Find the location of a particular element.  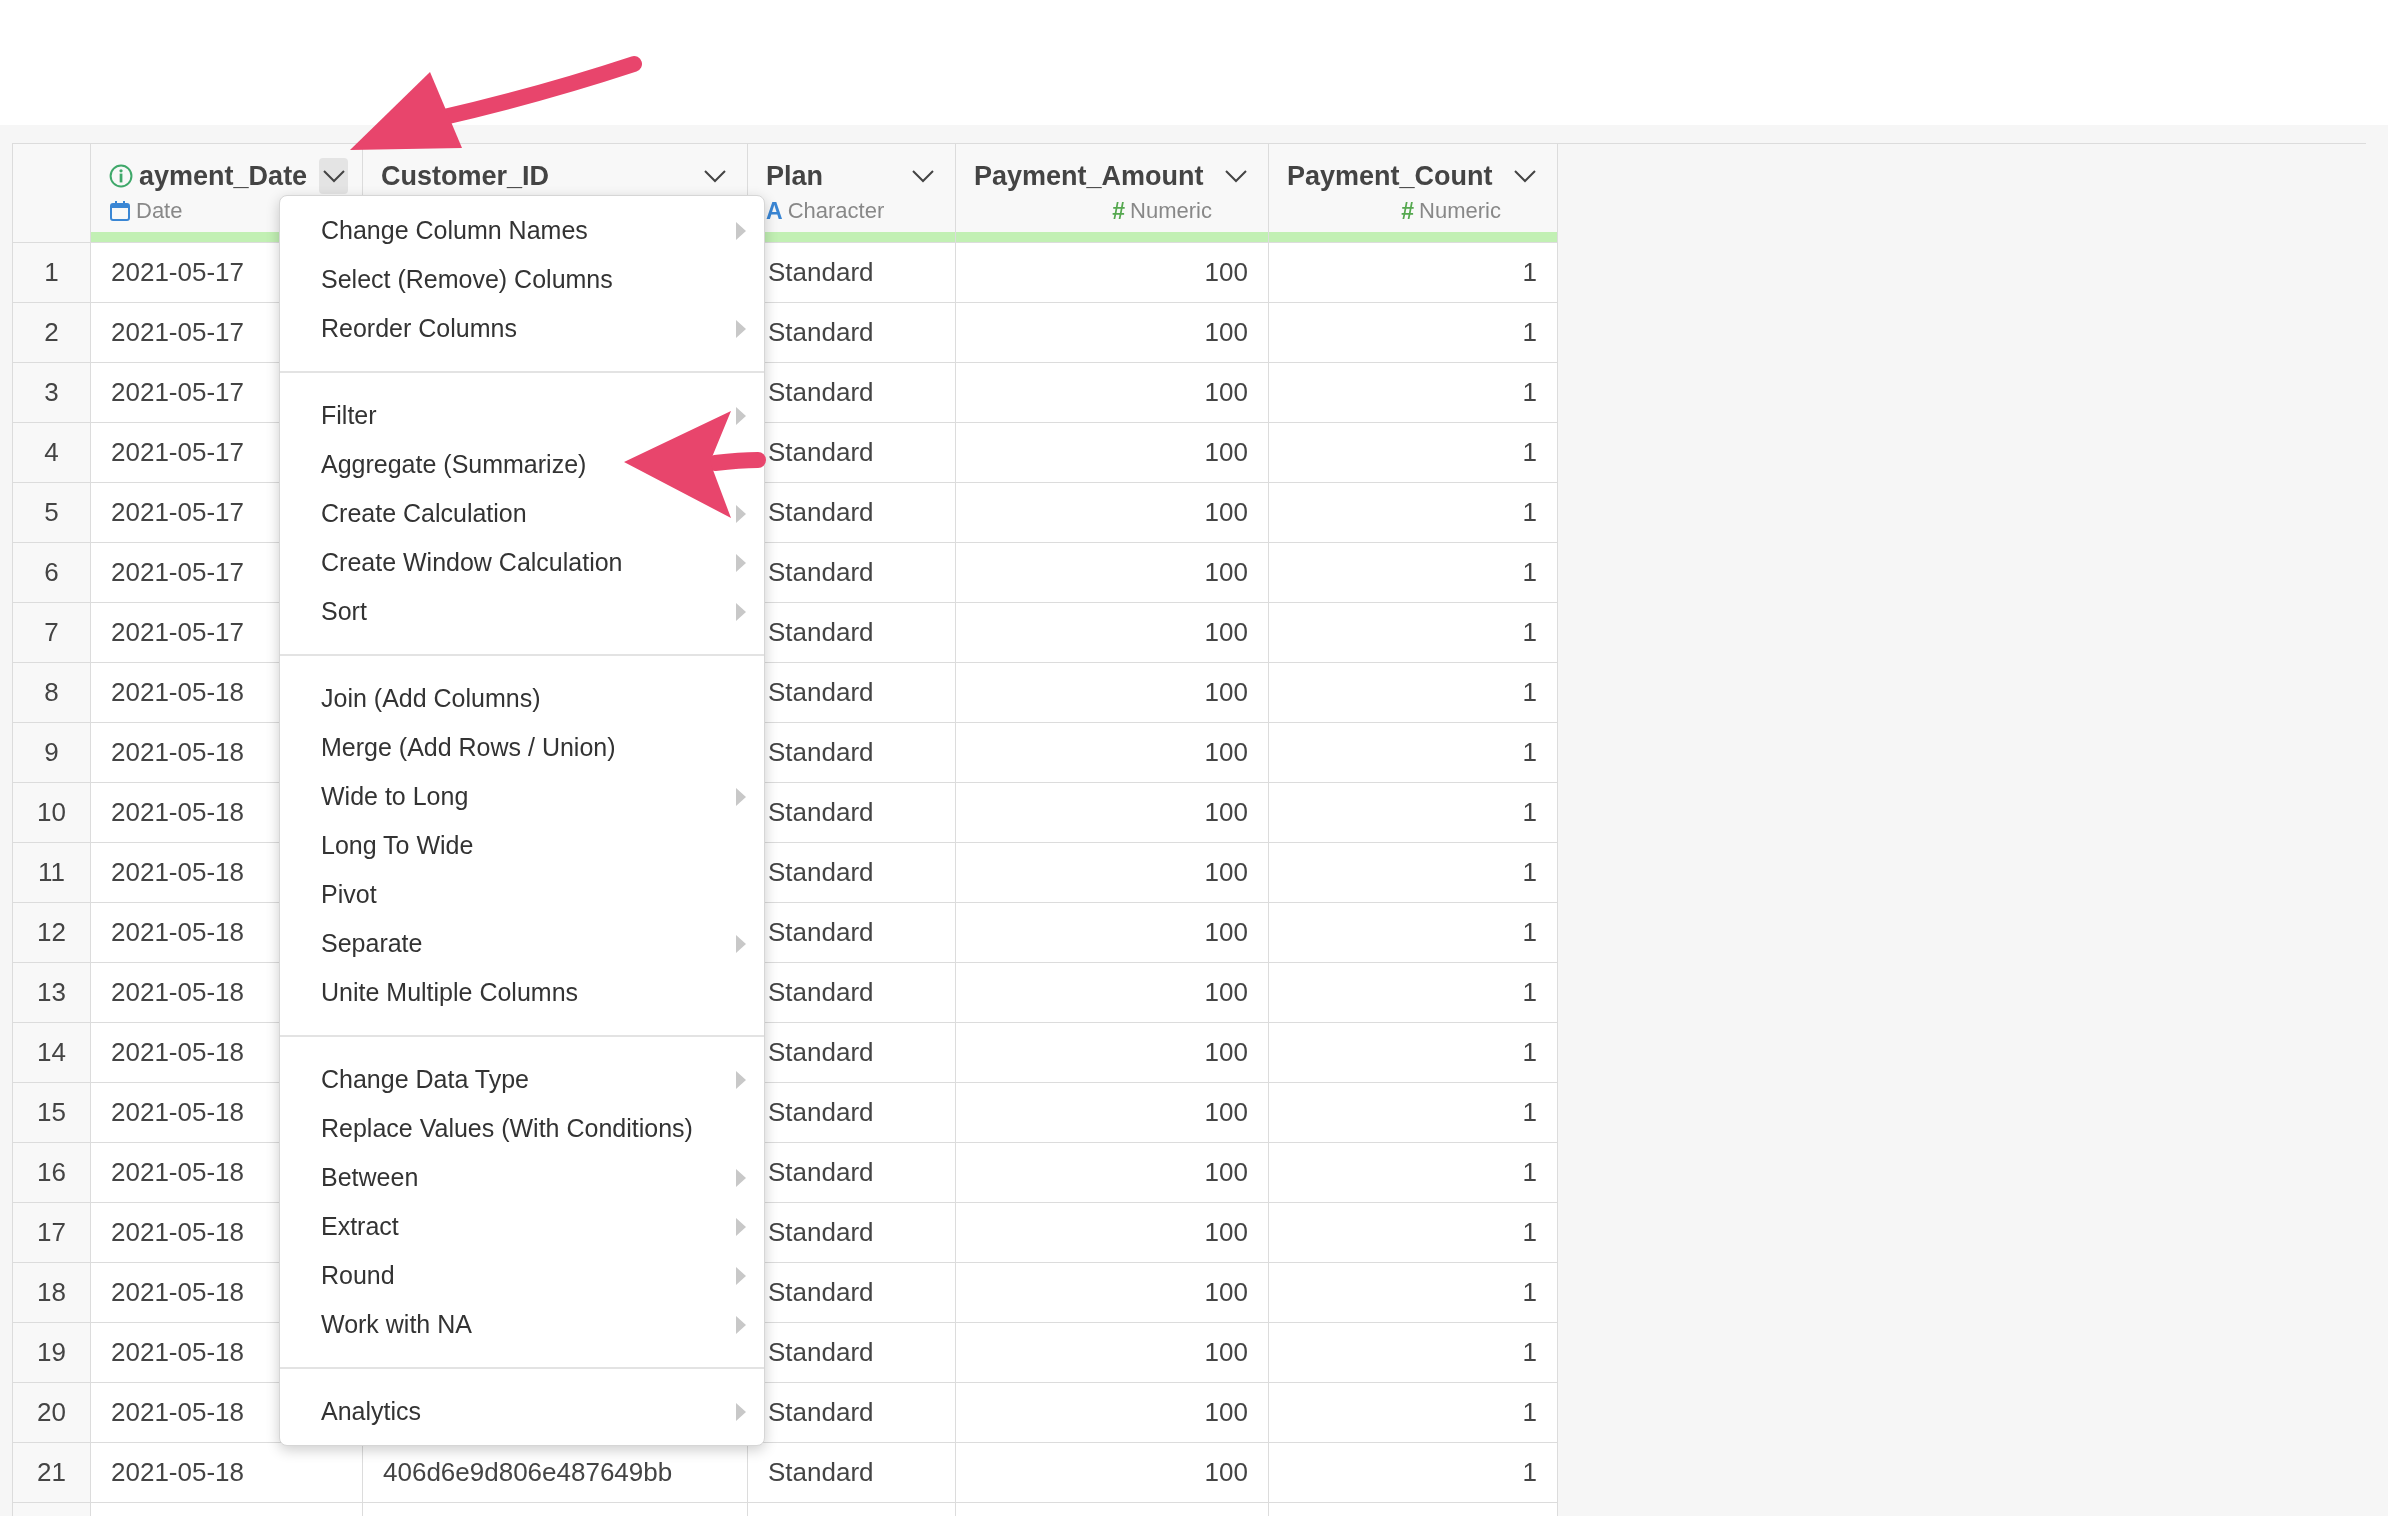

row-number: 7 is located at coordinates (52, 633).